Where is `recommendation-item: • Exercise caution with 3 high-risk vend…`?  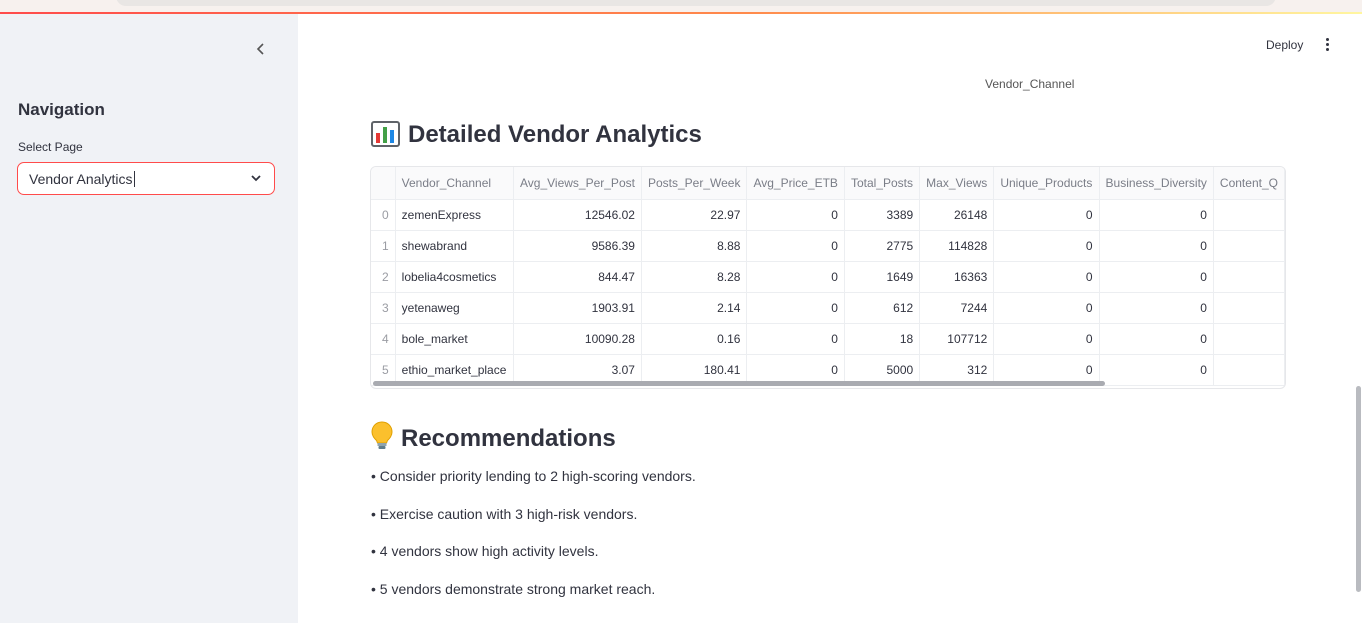 recommendation-item: • Exercise caution with 3 high-risk vend… is located at coordinates (504, 514).